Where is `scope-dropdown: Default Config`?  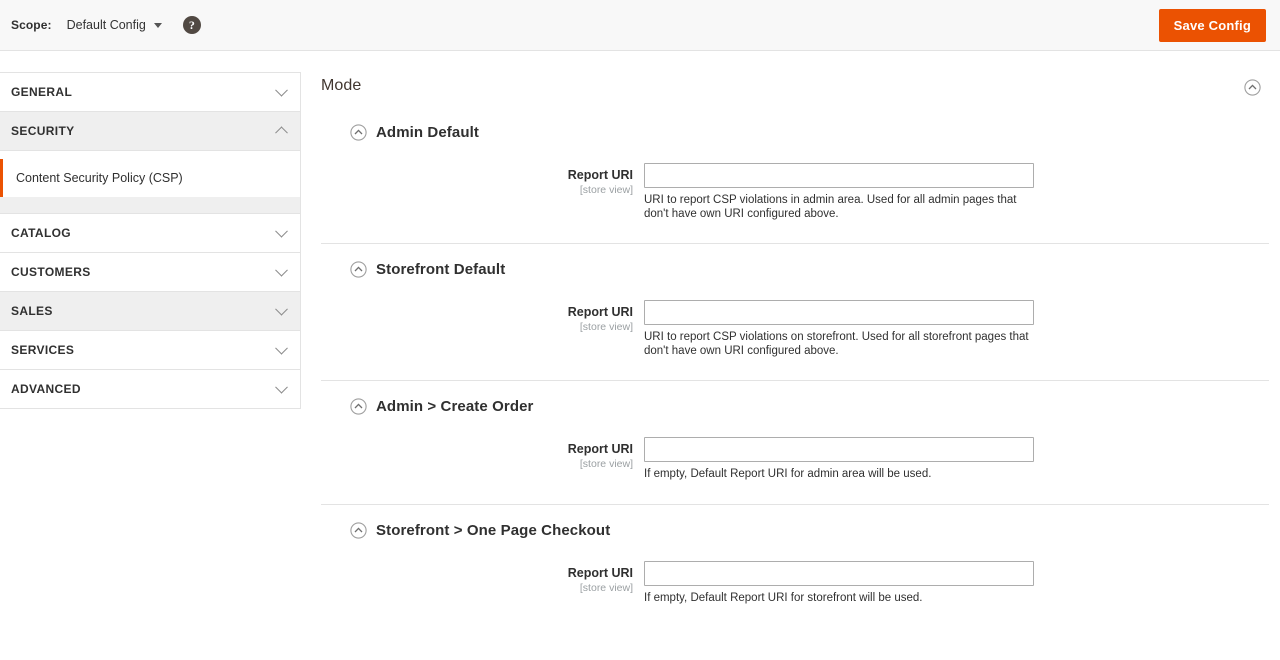 scope-dropdown: Default Config is located at coordinates (114, 25).